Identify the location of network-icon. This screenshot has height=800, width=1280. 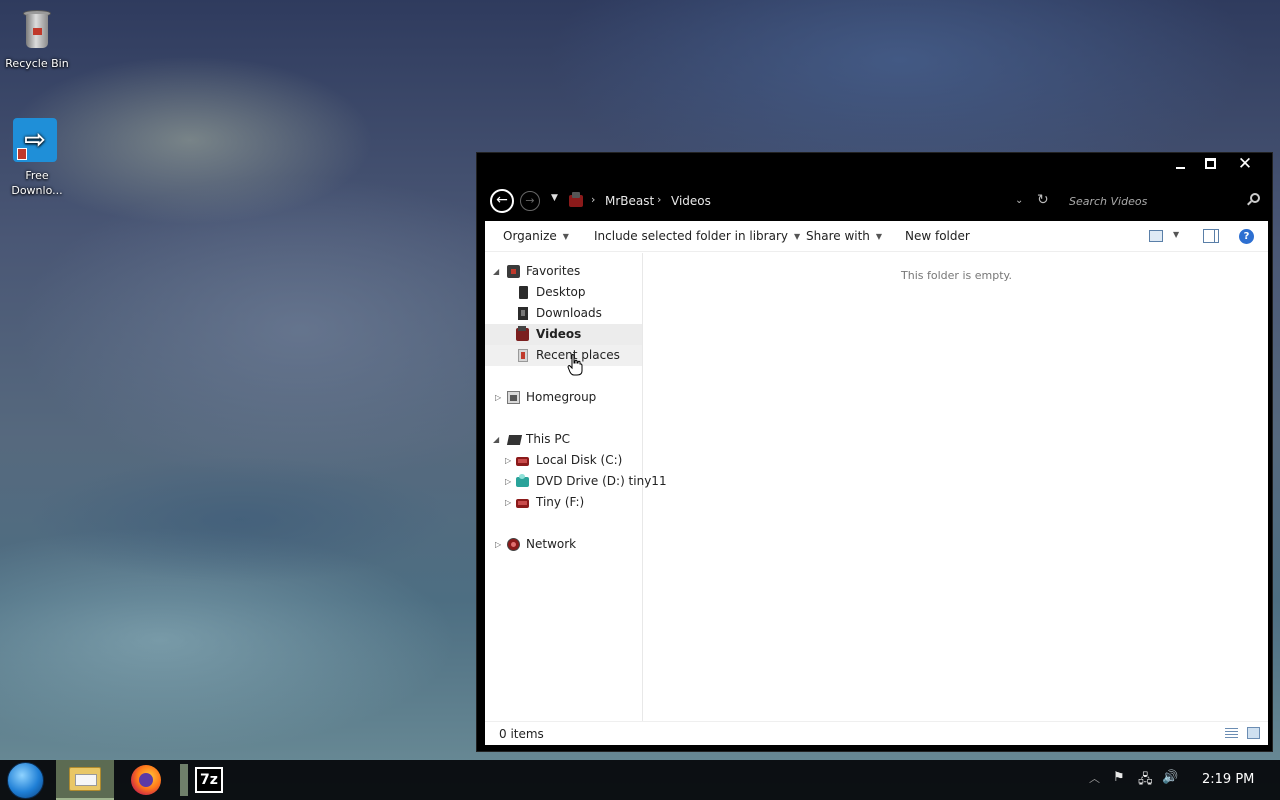
(513, 544).